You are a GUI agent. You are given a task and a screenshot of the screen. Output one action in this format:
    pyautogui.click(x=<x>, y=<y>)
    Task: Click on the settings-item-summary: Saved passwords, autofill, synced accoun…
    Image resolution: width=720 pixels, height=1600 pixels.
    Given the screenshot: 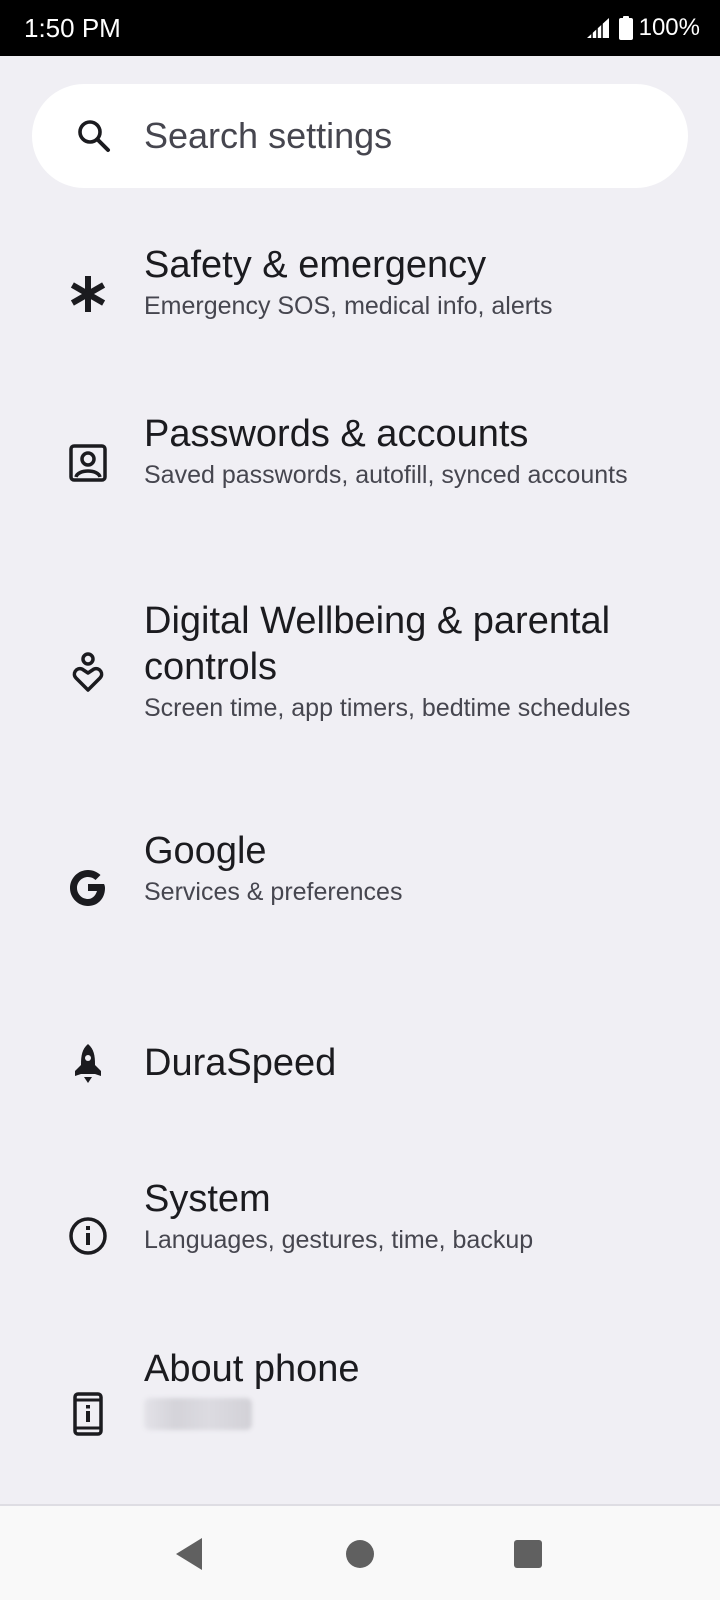 What is the action you would take?
    pyautogui.click(x=386, y=475)
    